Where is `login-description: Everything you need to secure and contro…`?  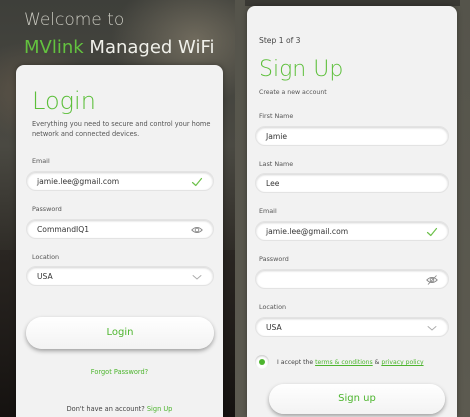 login-description: Everything you need to secure and contro… is located at coordinates (121, 129).